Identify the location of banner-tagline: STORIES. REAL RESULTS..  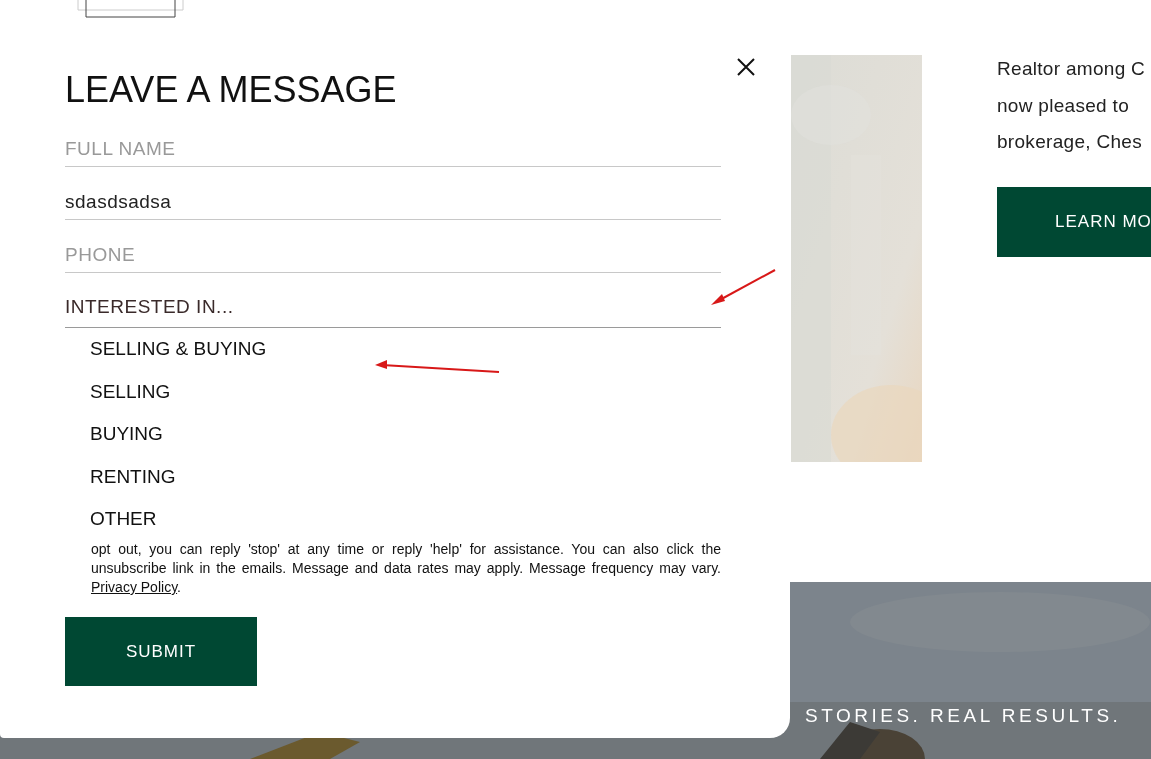
(963, 715).